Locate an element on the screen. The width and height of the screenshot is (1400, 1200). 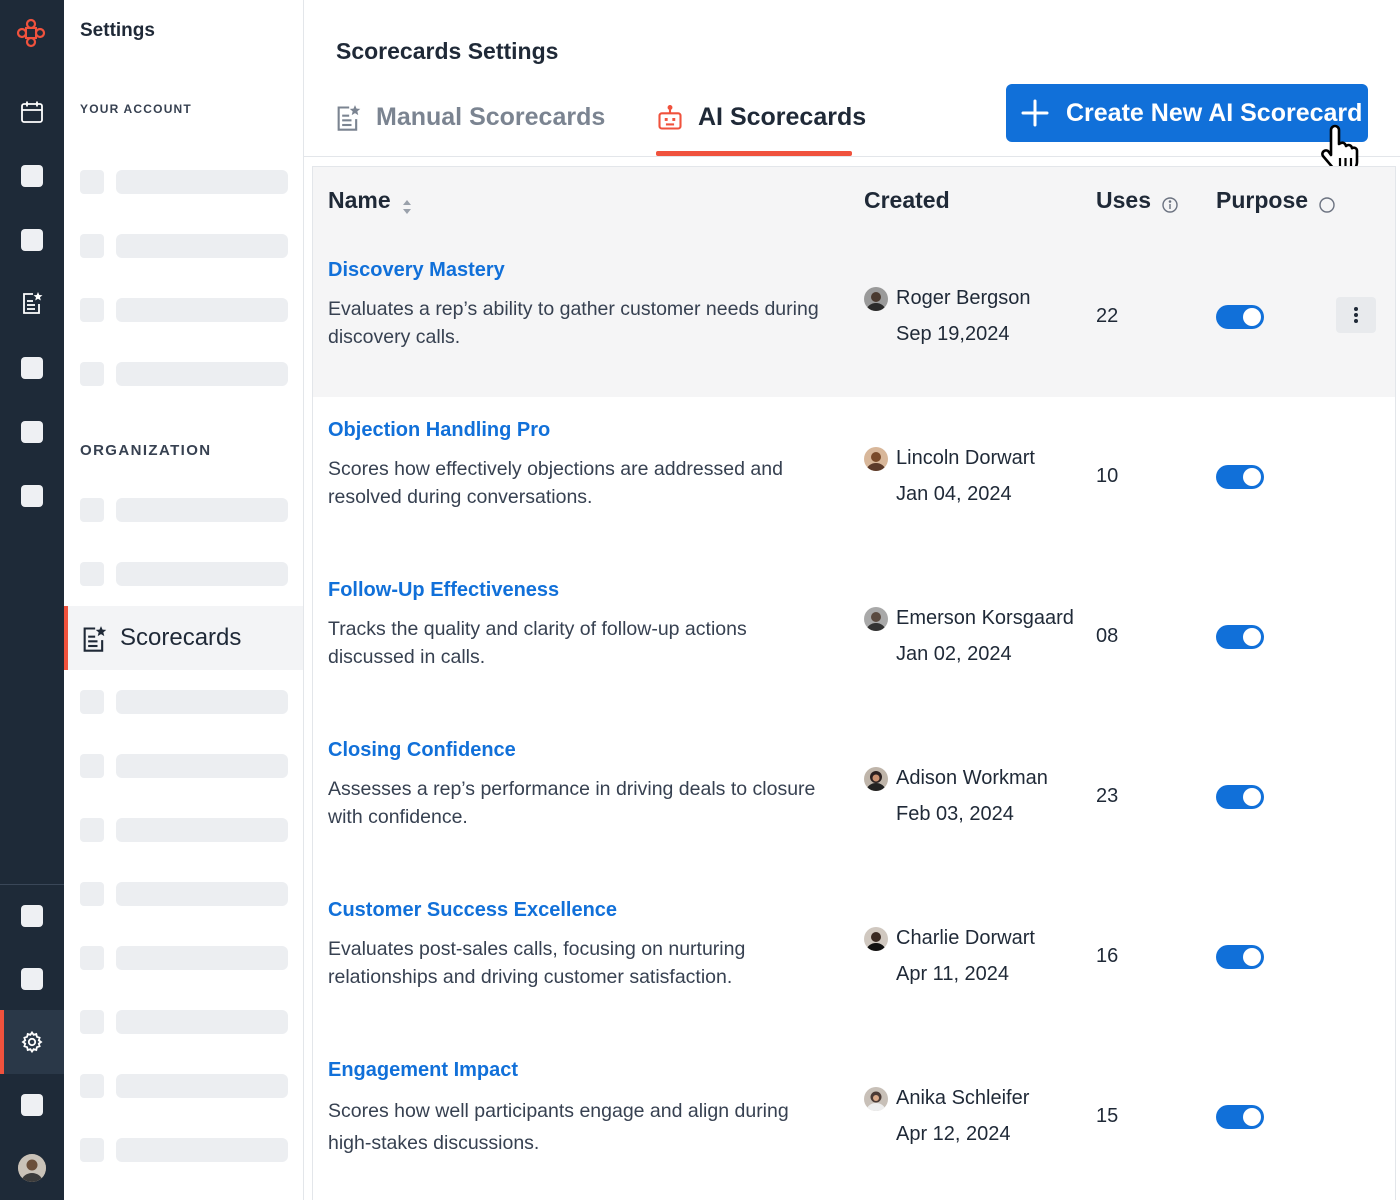
sidebar-item-label: Scorecards is located at coordinates (181, 637).